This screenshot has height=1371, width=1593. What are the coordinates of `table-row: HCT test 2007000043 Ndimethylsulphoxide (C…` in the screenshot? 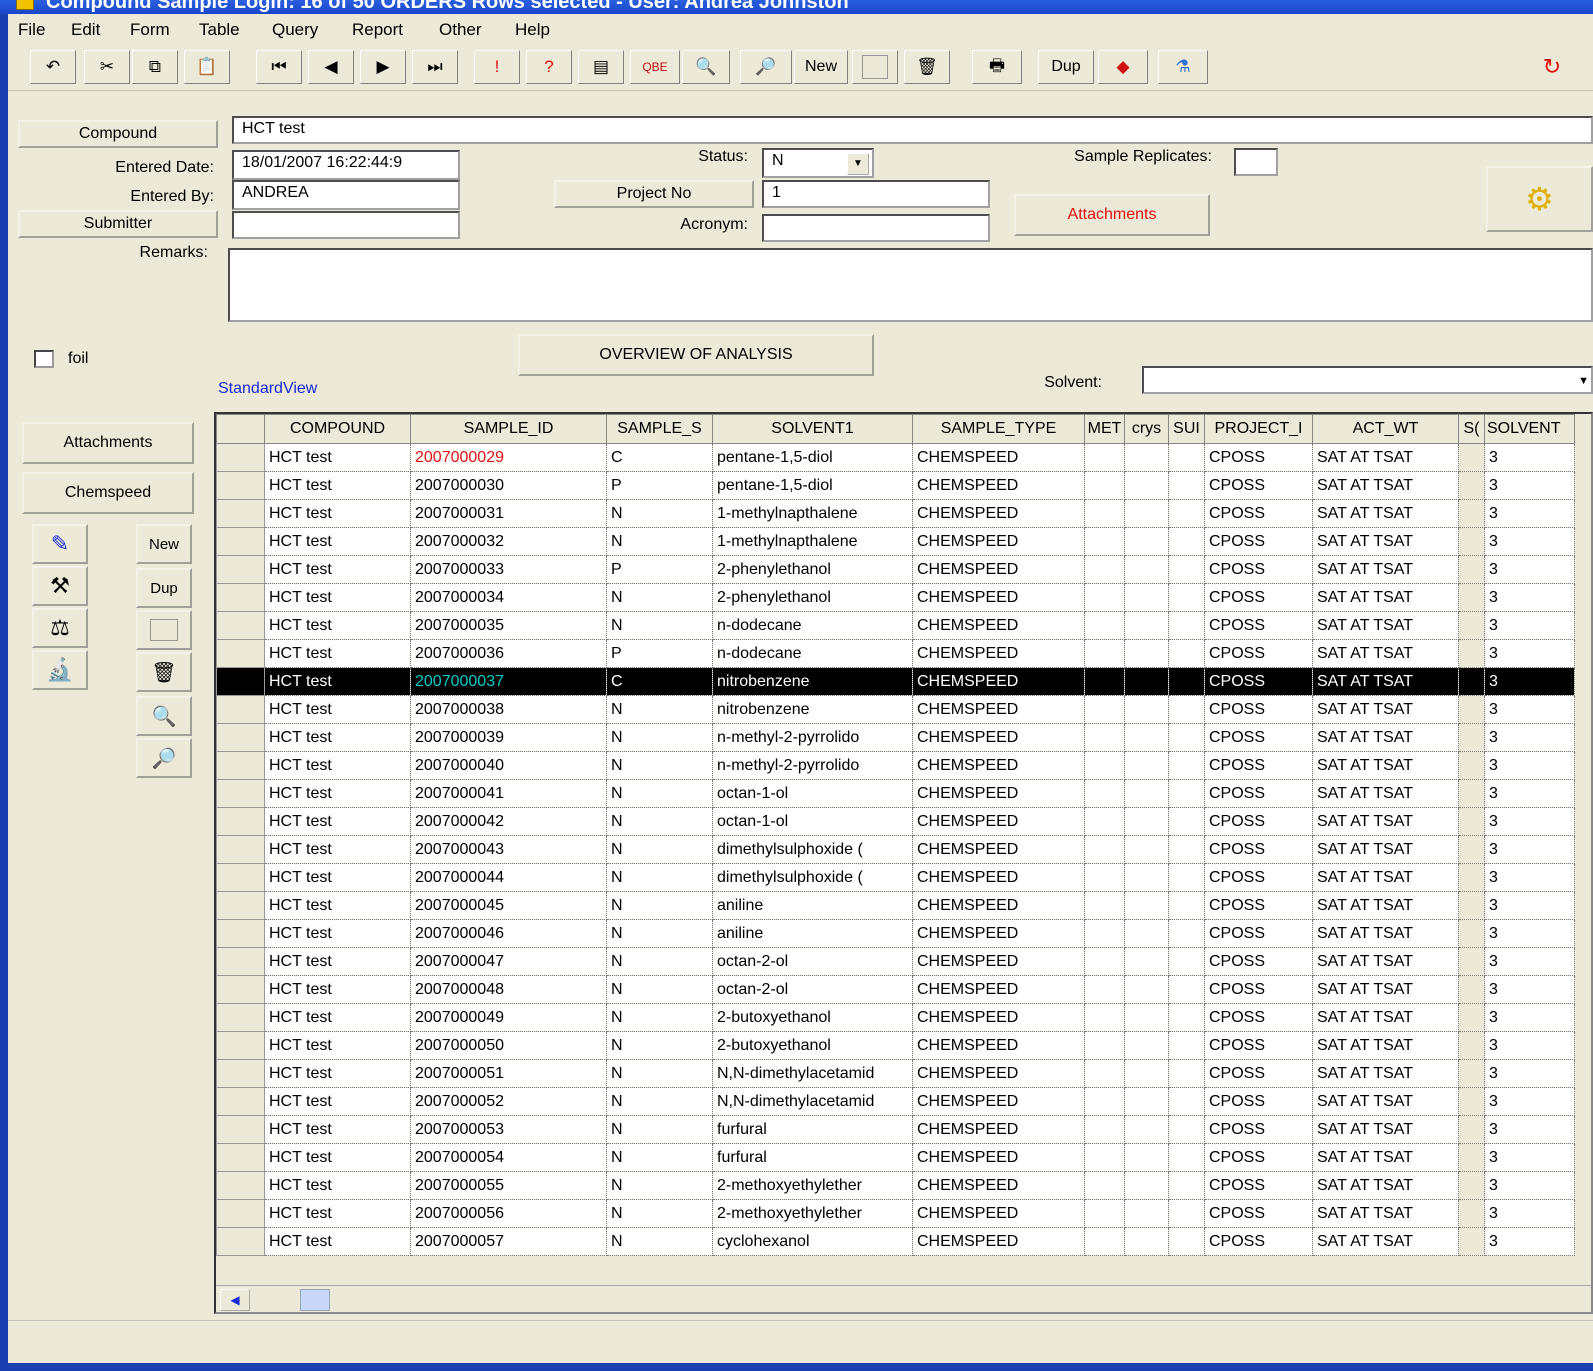 It's located at (895, 849).